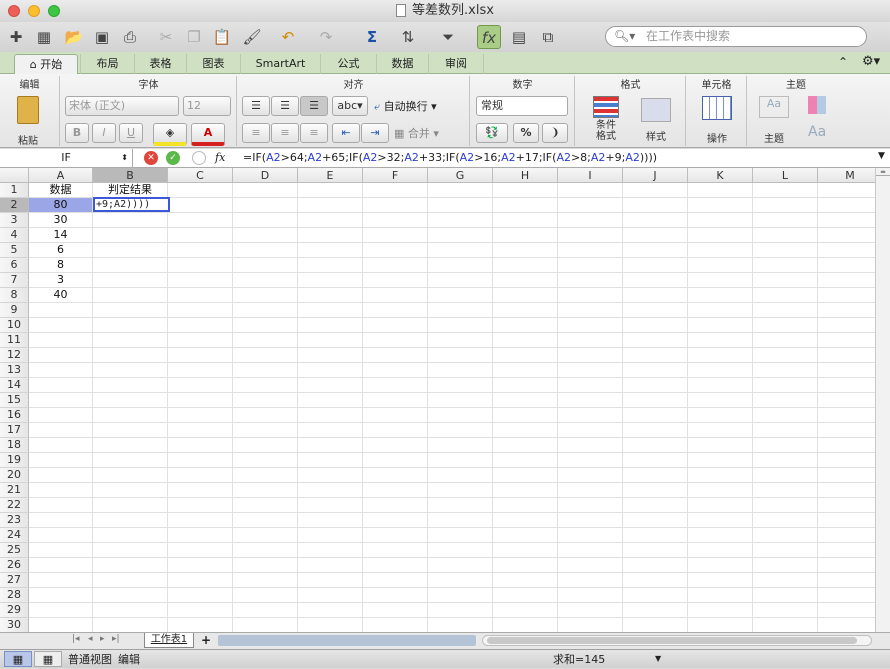 The width and height of the screenshot is (890, 669). What do you see at coordinates (14, 430) in the screenshot?
I see `row-header: 17` at bounding box center [14, 430].